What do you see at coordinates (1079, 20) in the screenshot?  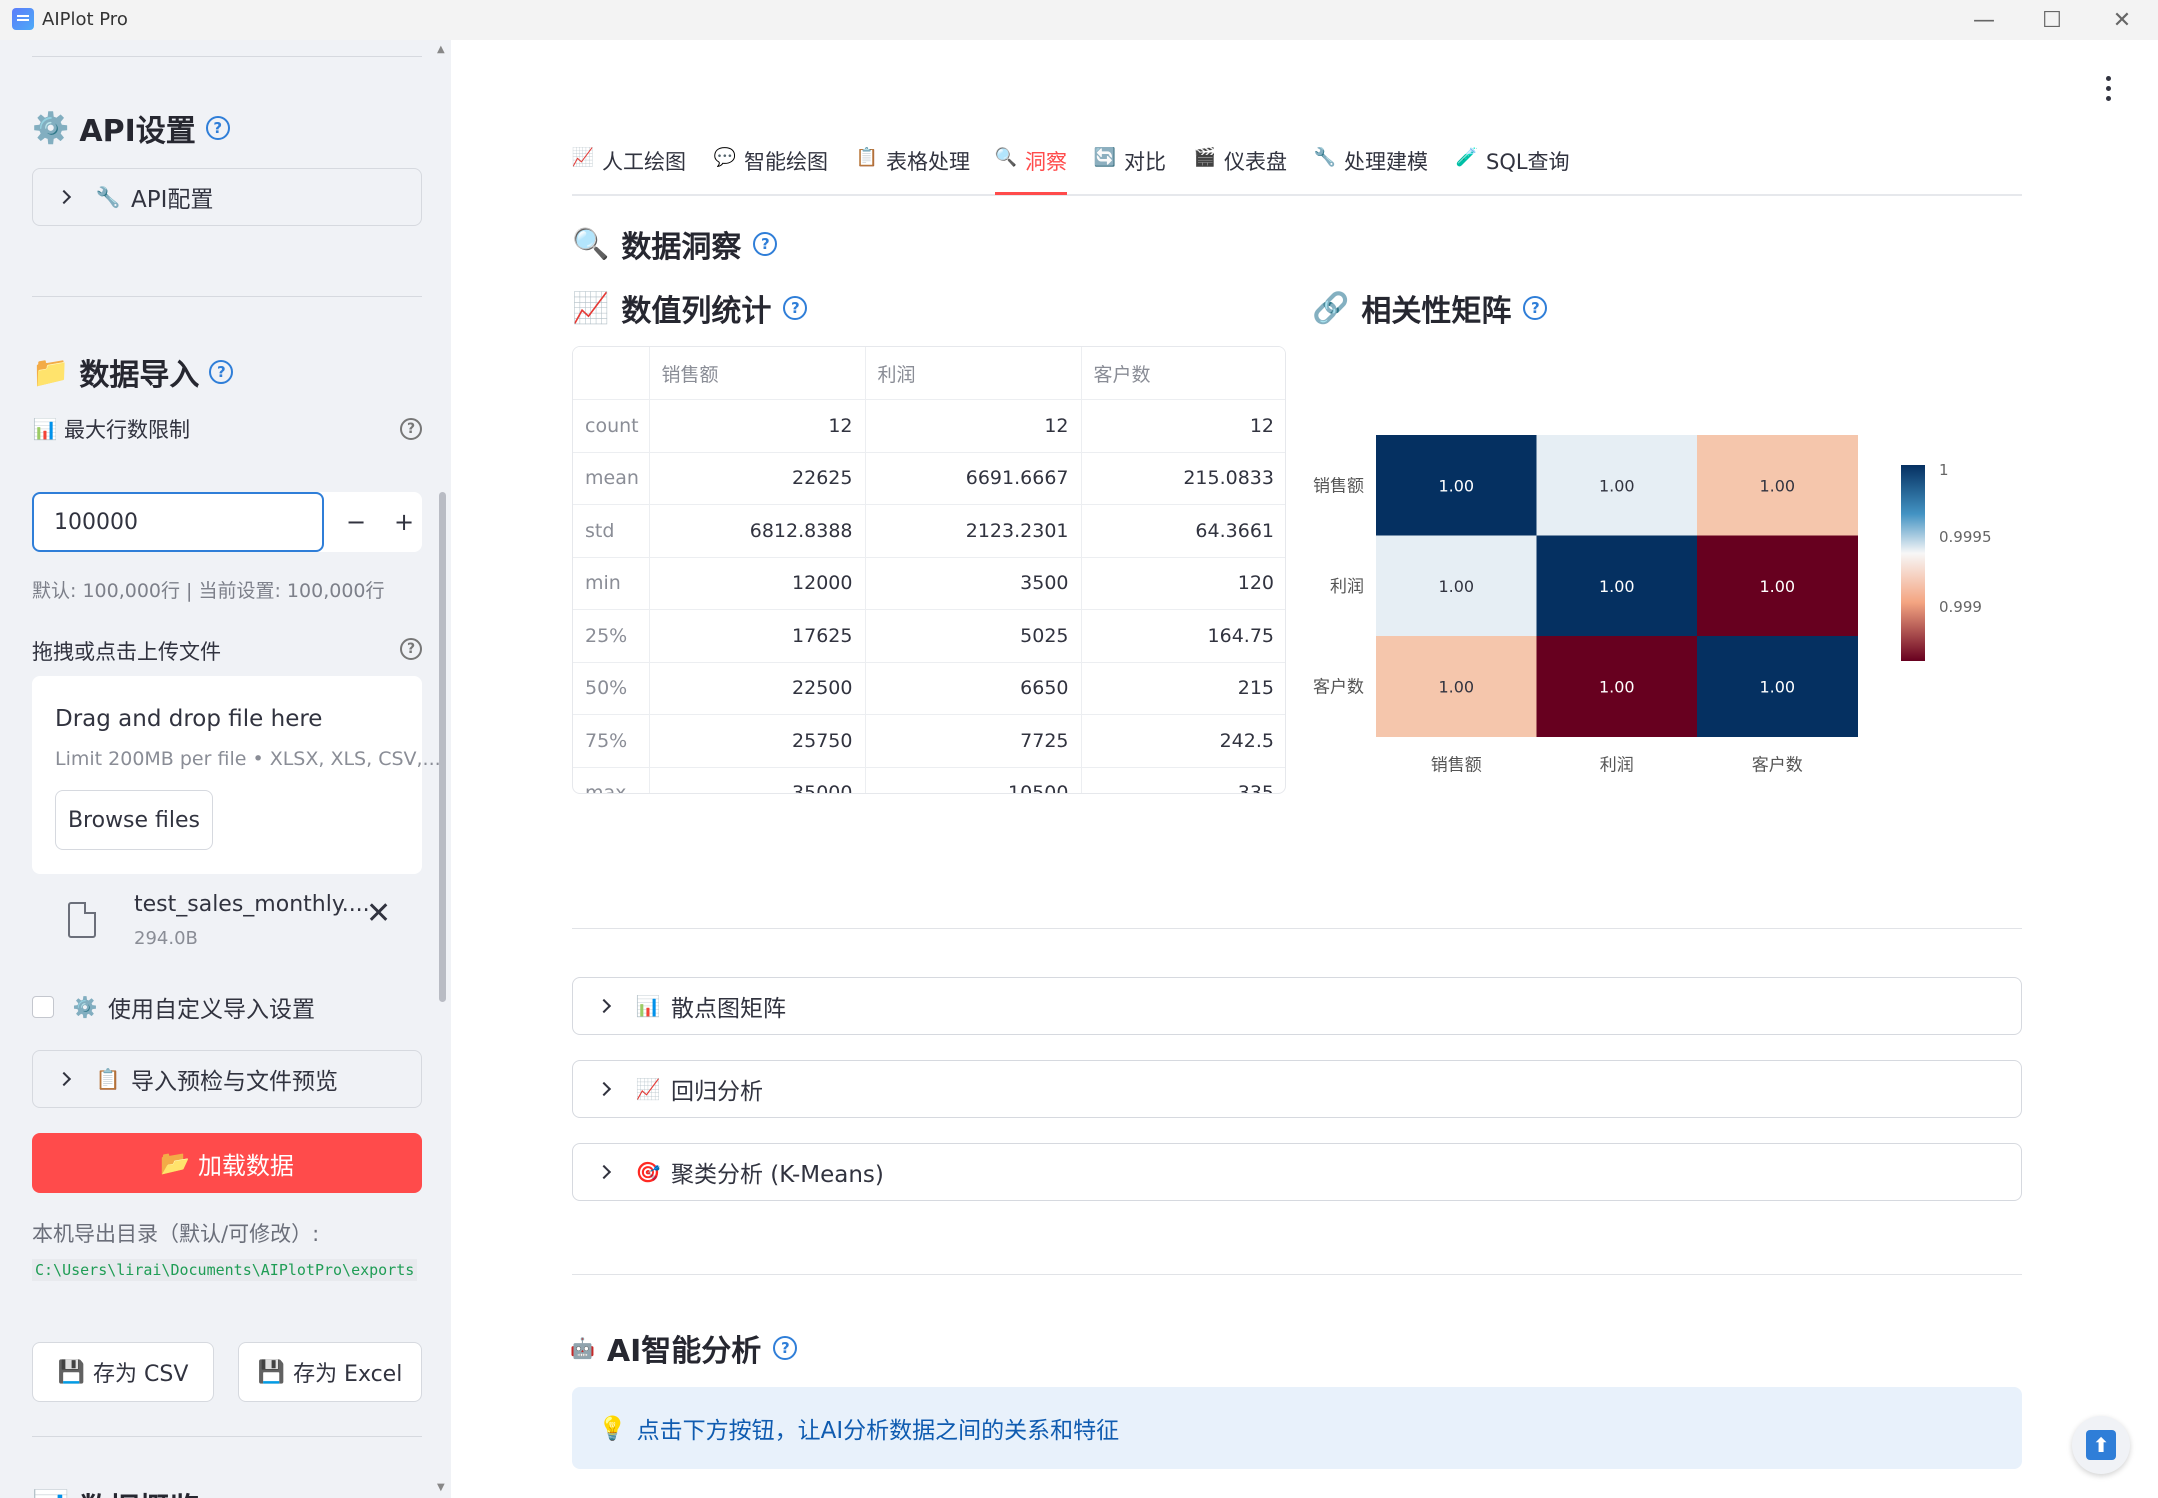 I see `title-bar: AIPlot Pro — ☐ ✕` at bounding box center [1079, 20].